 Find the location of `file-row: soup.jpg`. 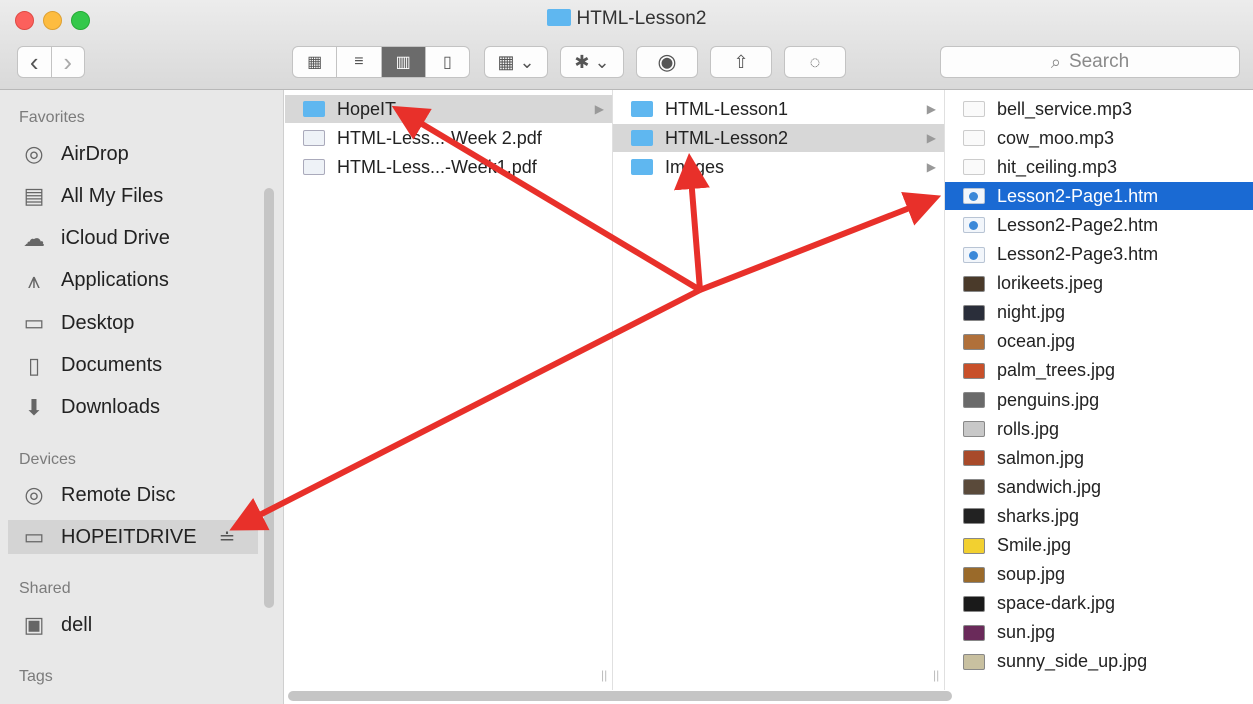

file-row: soup.jpg is located at coordinates (1099, 575).